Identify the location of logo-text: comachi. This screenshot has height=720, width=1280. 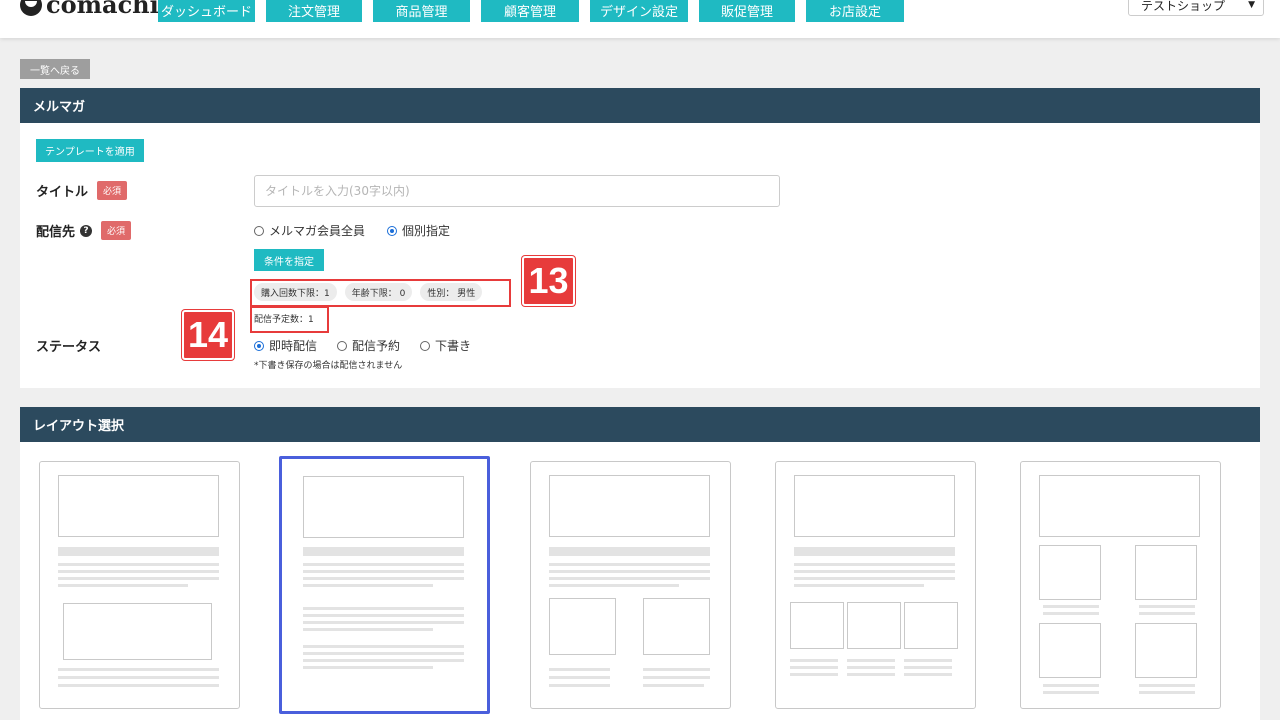
(102, 9).